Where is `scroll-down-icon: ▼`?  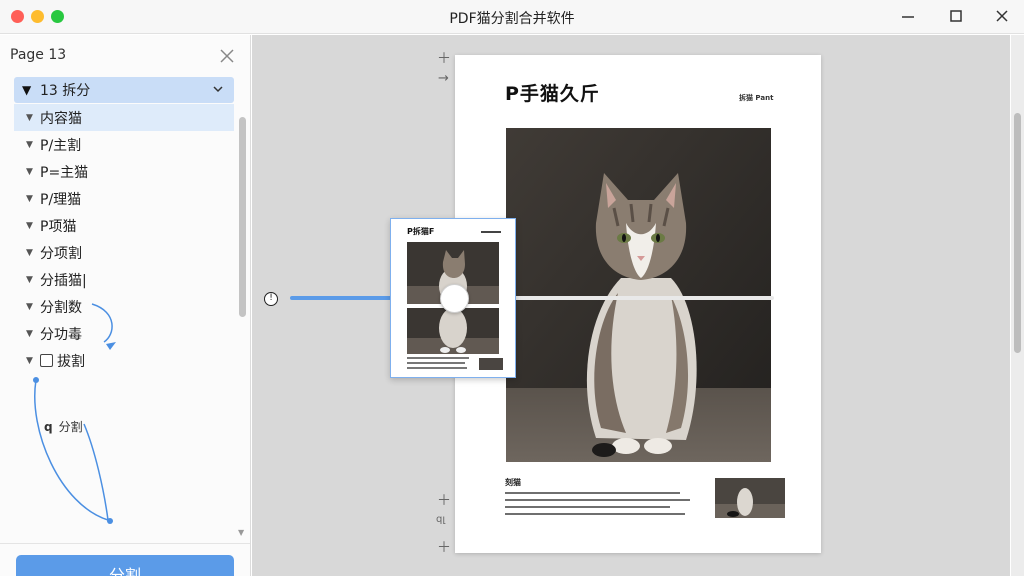 scroll-down-icon: ▼ is located at coordinates (241, 532).